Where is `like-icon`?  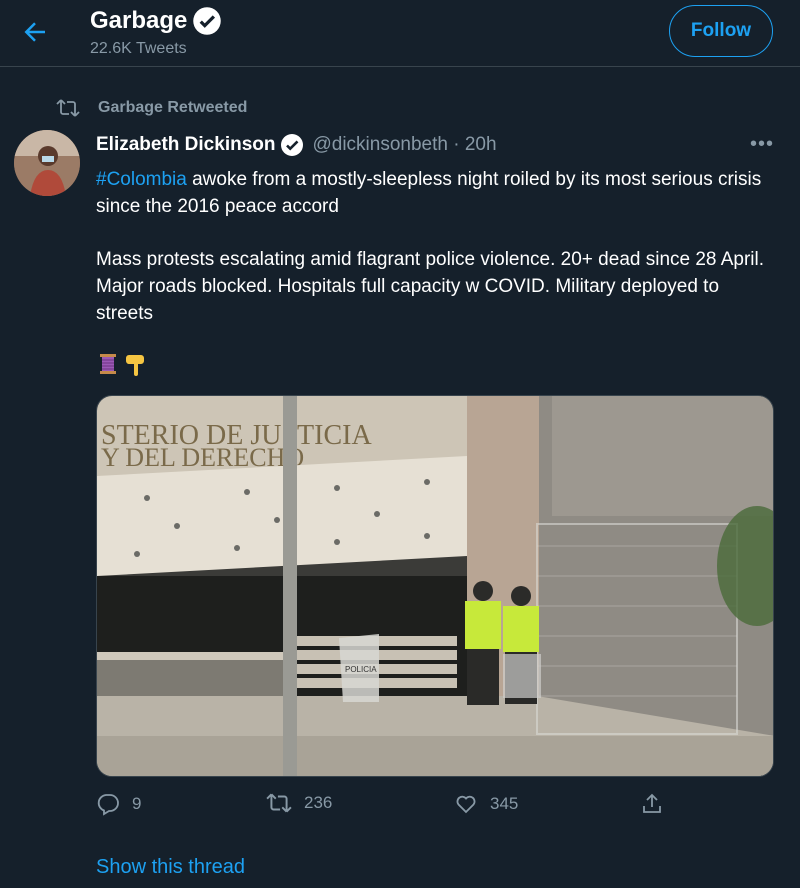
like-icon is located at coordinates (466, 804).